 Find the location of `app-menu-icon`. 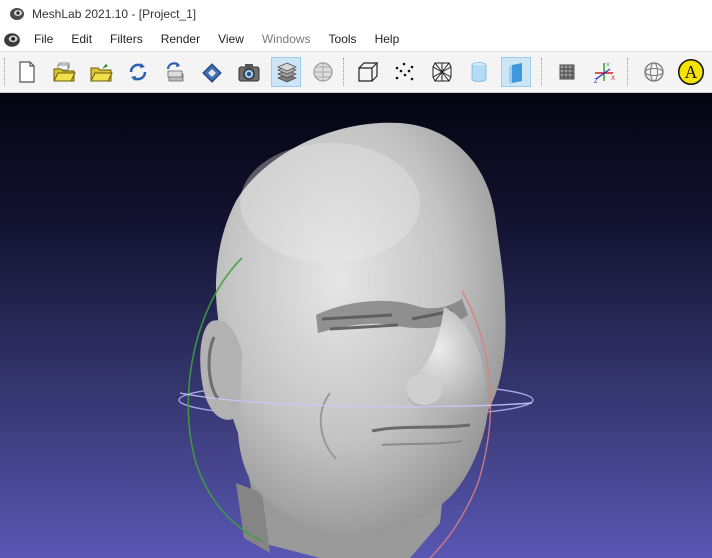

app-menu-icon is located at coordinates (12, 40).